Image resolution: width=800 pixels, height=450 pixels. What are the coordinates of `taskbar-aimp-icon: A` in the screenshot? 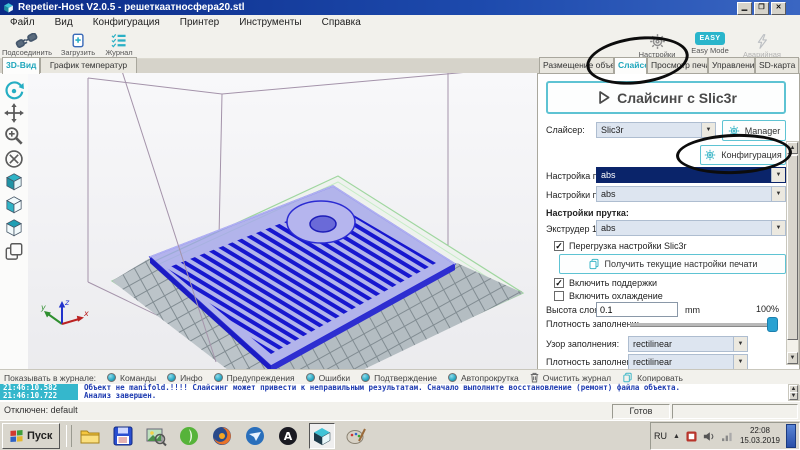 It's located at (288, 436).